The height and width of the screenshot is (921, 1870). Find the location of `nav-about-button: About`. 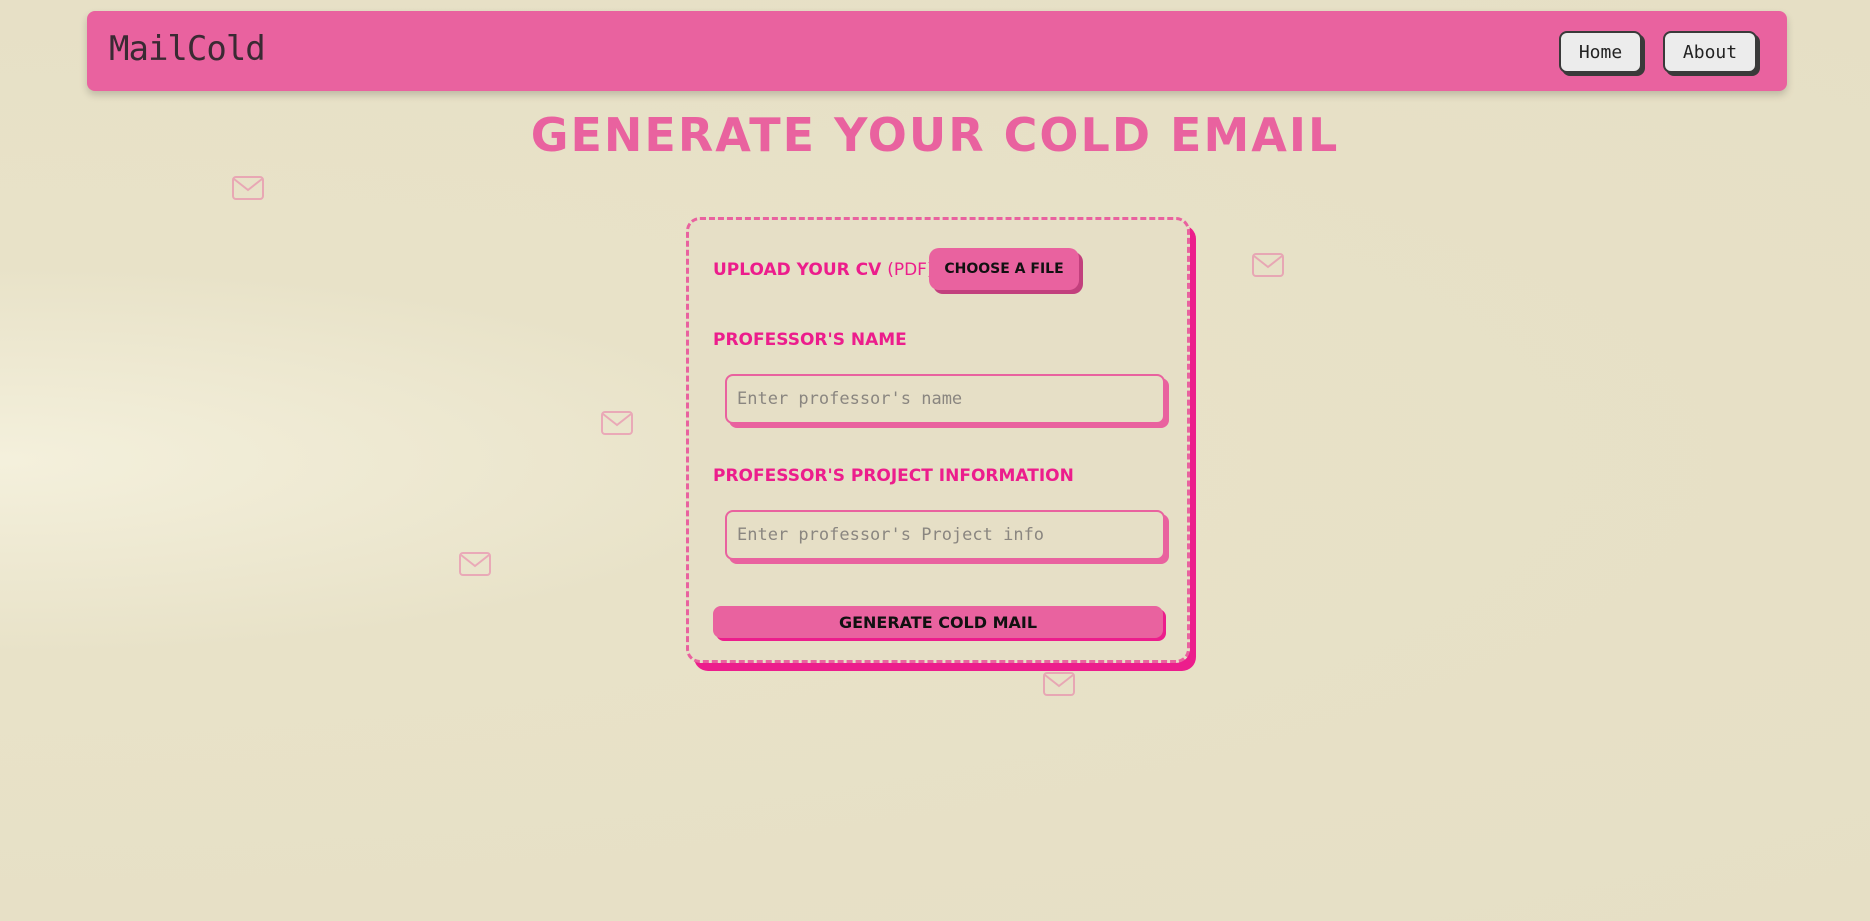

nav-about-button: About is located at coordinates (1710, 52).